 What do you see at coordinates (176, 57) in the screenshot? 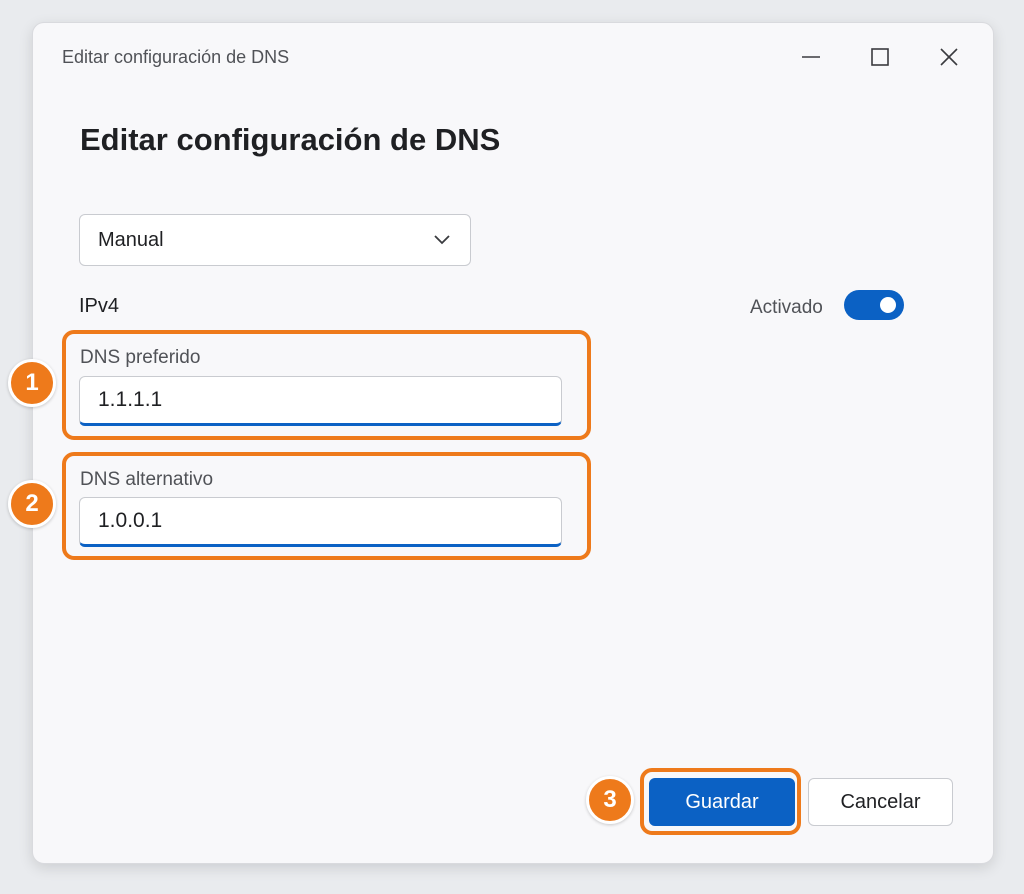
I see `window-title: Editar configuración de DNS` at bounding box center [176, 57].